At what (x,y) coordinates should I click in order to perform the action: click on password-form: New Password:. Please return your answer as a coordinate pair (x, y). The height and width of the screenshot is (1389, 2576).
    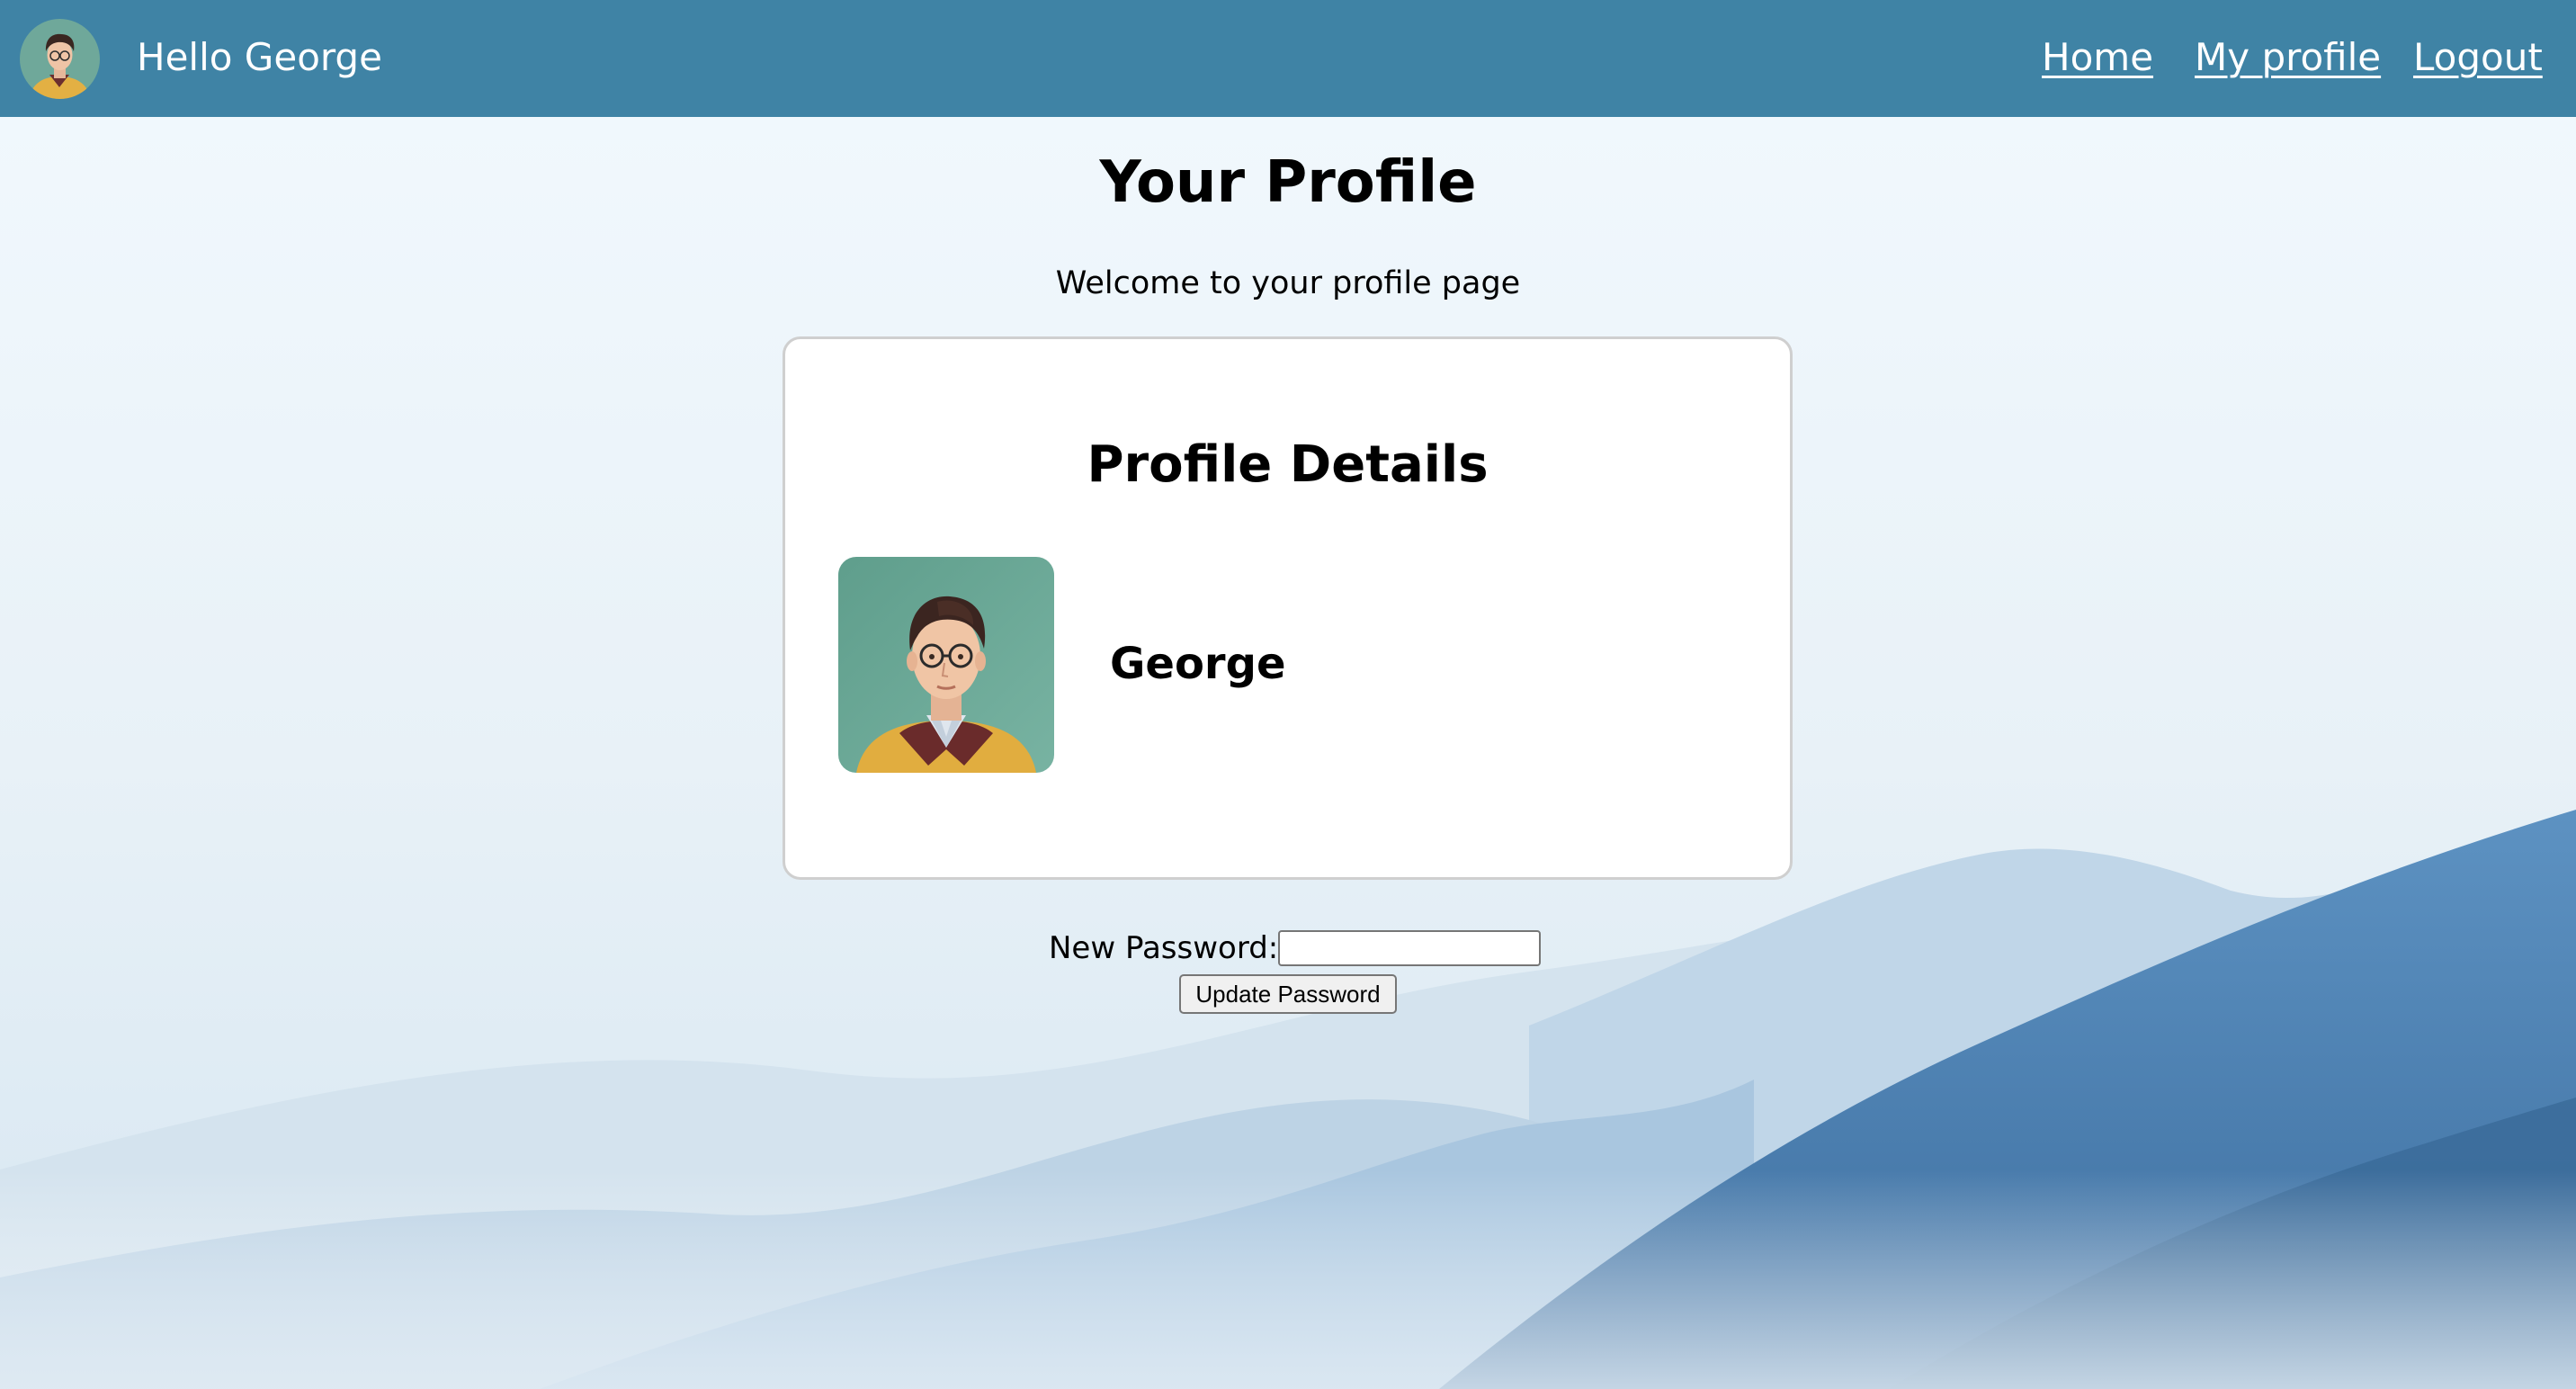
    Looking at the image, I should click on (1295, 948).